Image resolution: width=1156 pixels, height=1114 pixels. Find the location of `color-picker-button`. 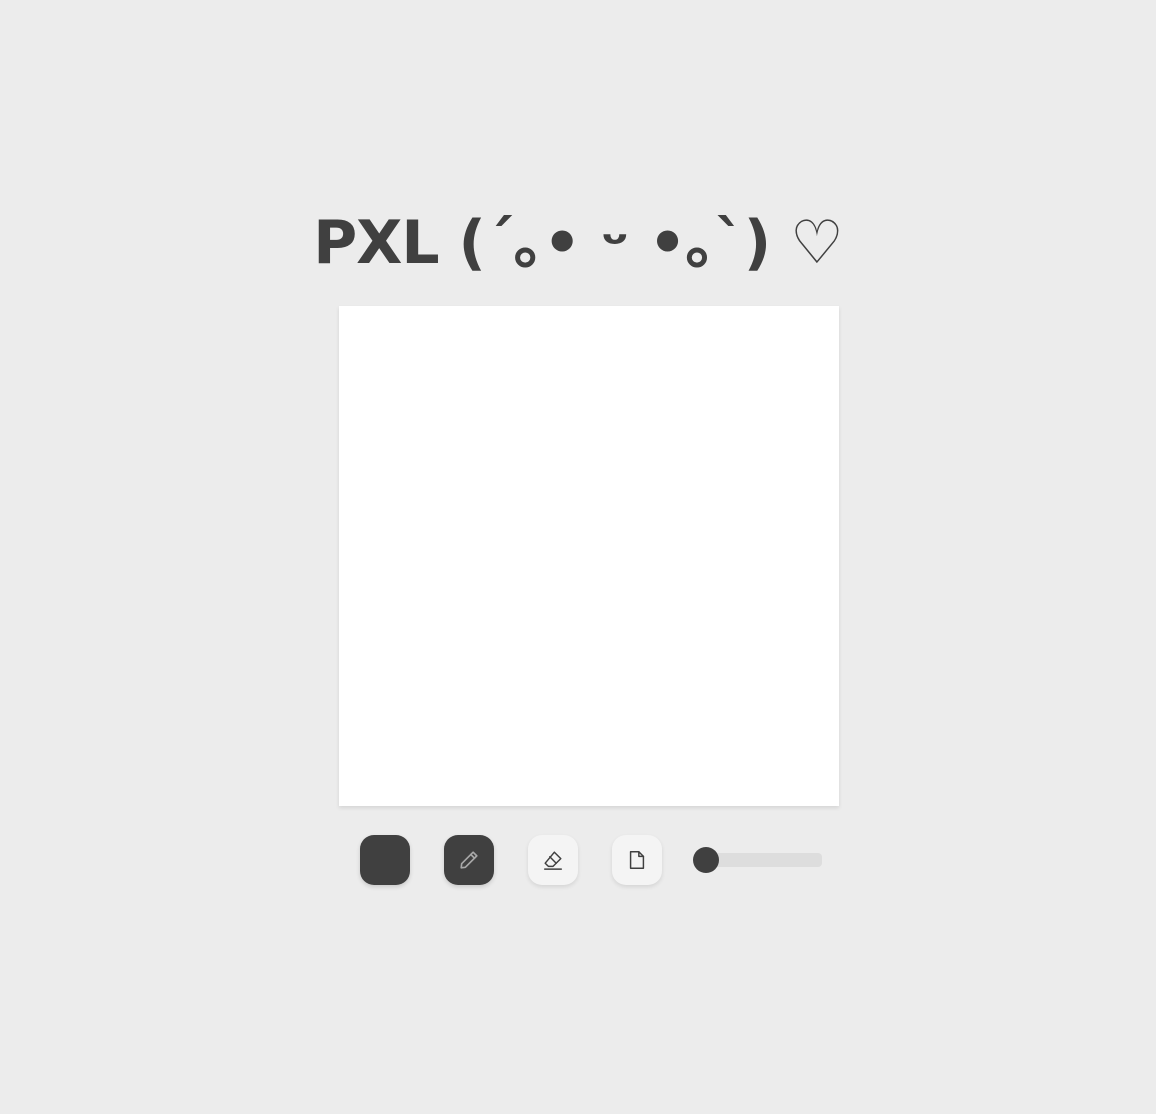

color-picker-button is located at coordinates (385, 860).